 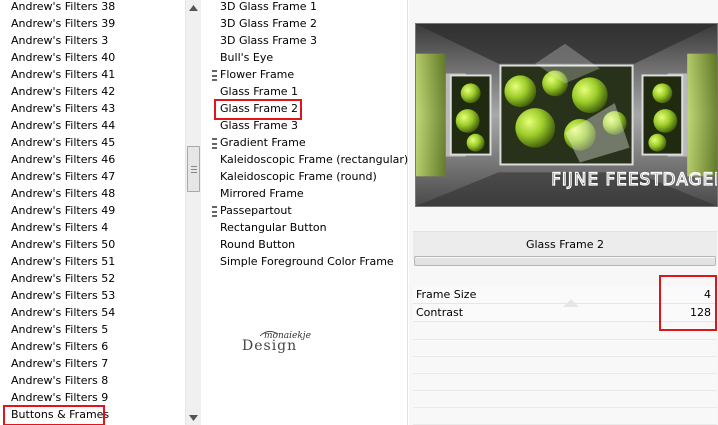 I want to click on value-highlight-box, so click(x=688, y=303).